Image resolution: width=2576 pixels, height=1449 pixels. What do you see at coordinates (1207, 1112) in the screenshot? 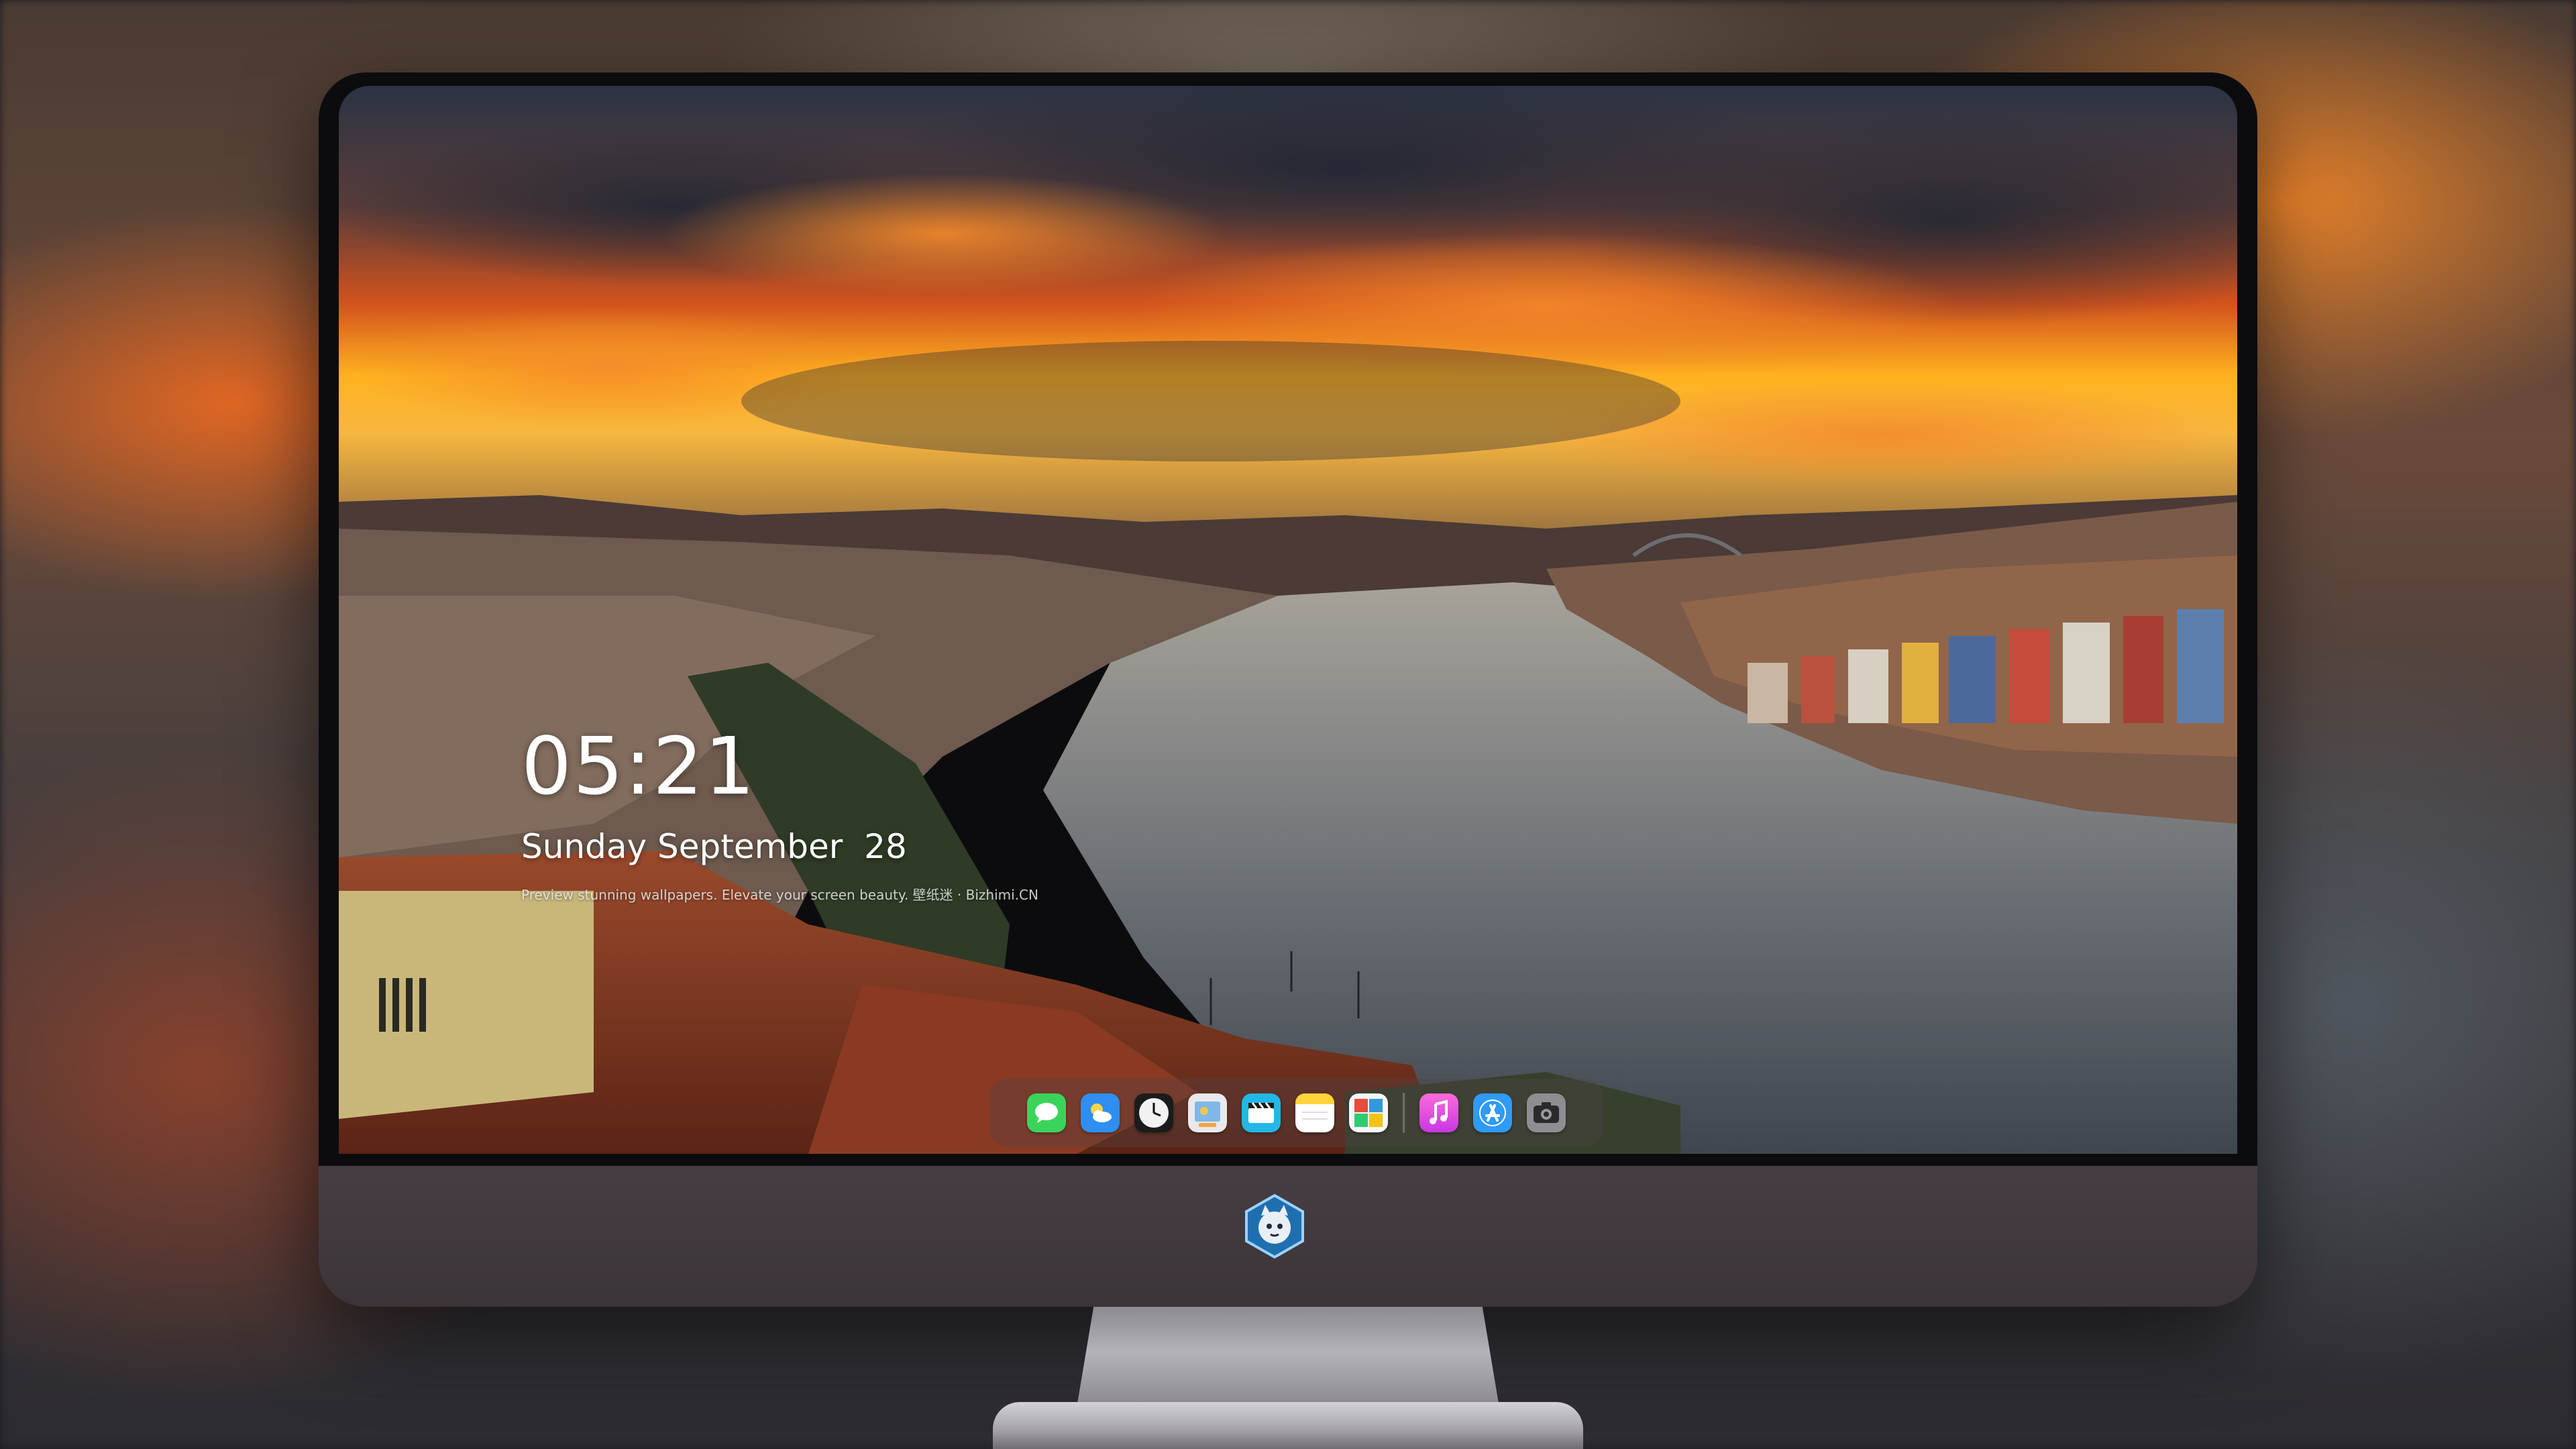
I see `preview-icon` at bounding box center [1207, 1112].